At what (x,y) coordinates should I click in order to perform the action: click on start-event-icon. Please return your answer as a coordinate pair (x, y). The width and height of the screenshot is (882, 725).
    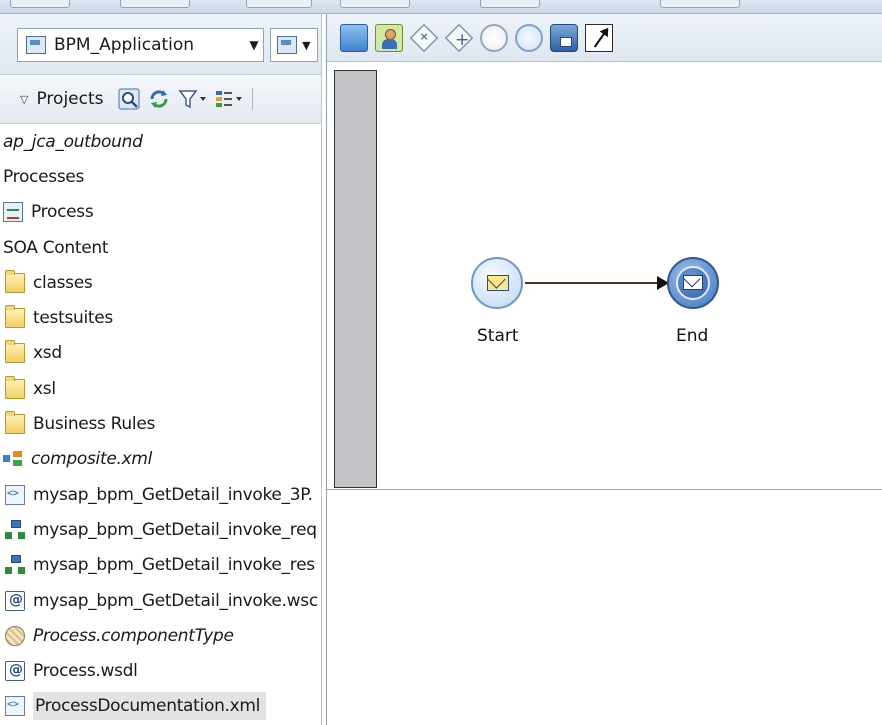
    Looking at the image, I should click on (494, 37).